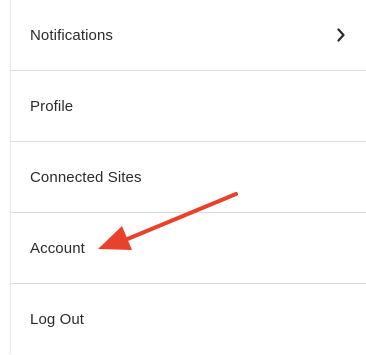 The height and width of the screenshot is (355, 366). Describe the element at coordinates (86, 177) in the screenshot. I see `menu-item-label: Connected Sites` at that location.